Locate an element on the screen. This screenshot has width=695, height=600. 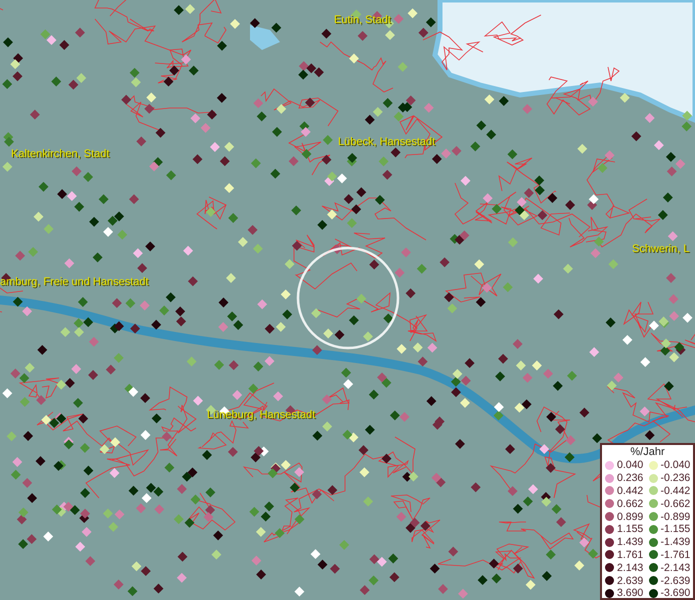
place-label: Kaltenkirchen, Stadt is located at coordinates (60, 154).